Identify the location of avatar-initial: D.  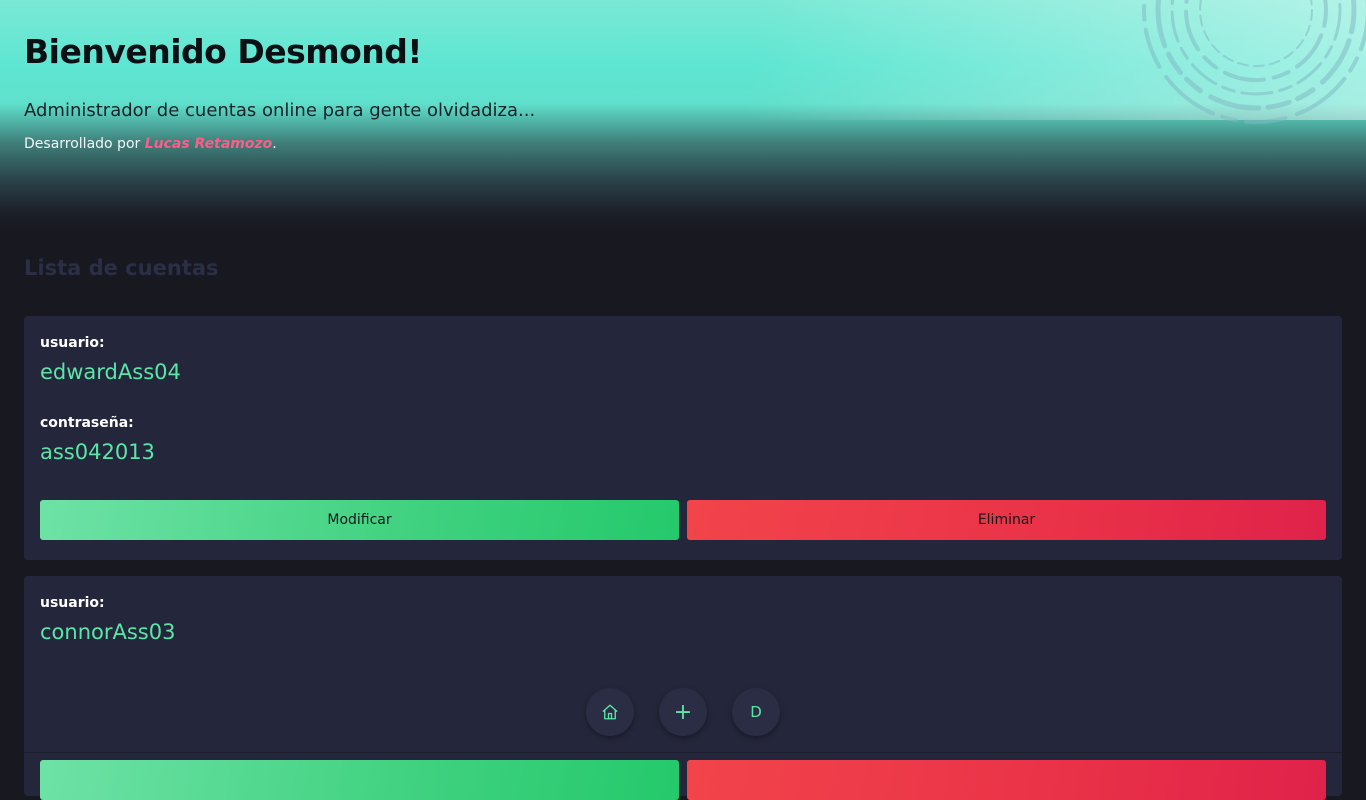
(756, 712).